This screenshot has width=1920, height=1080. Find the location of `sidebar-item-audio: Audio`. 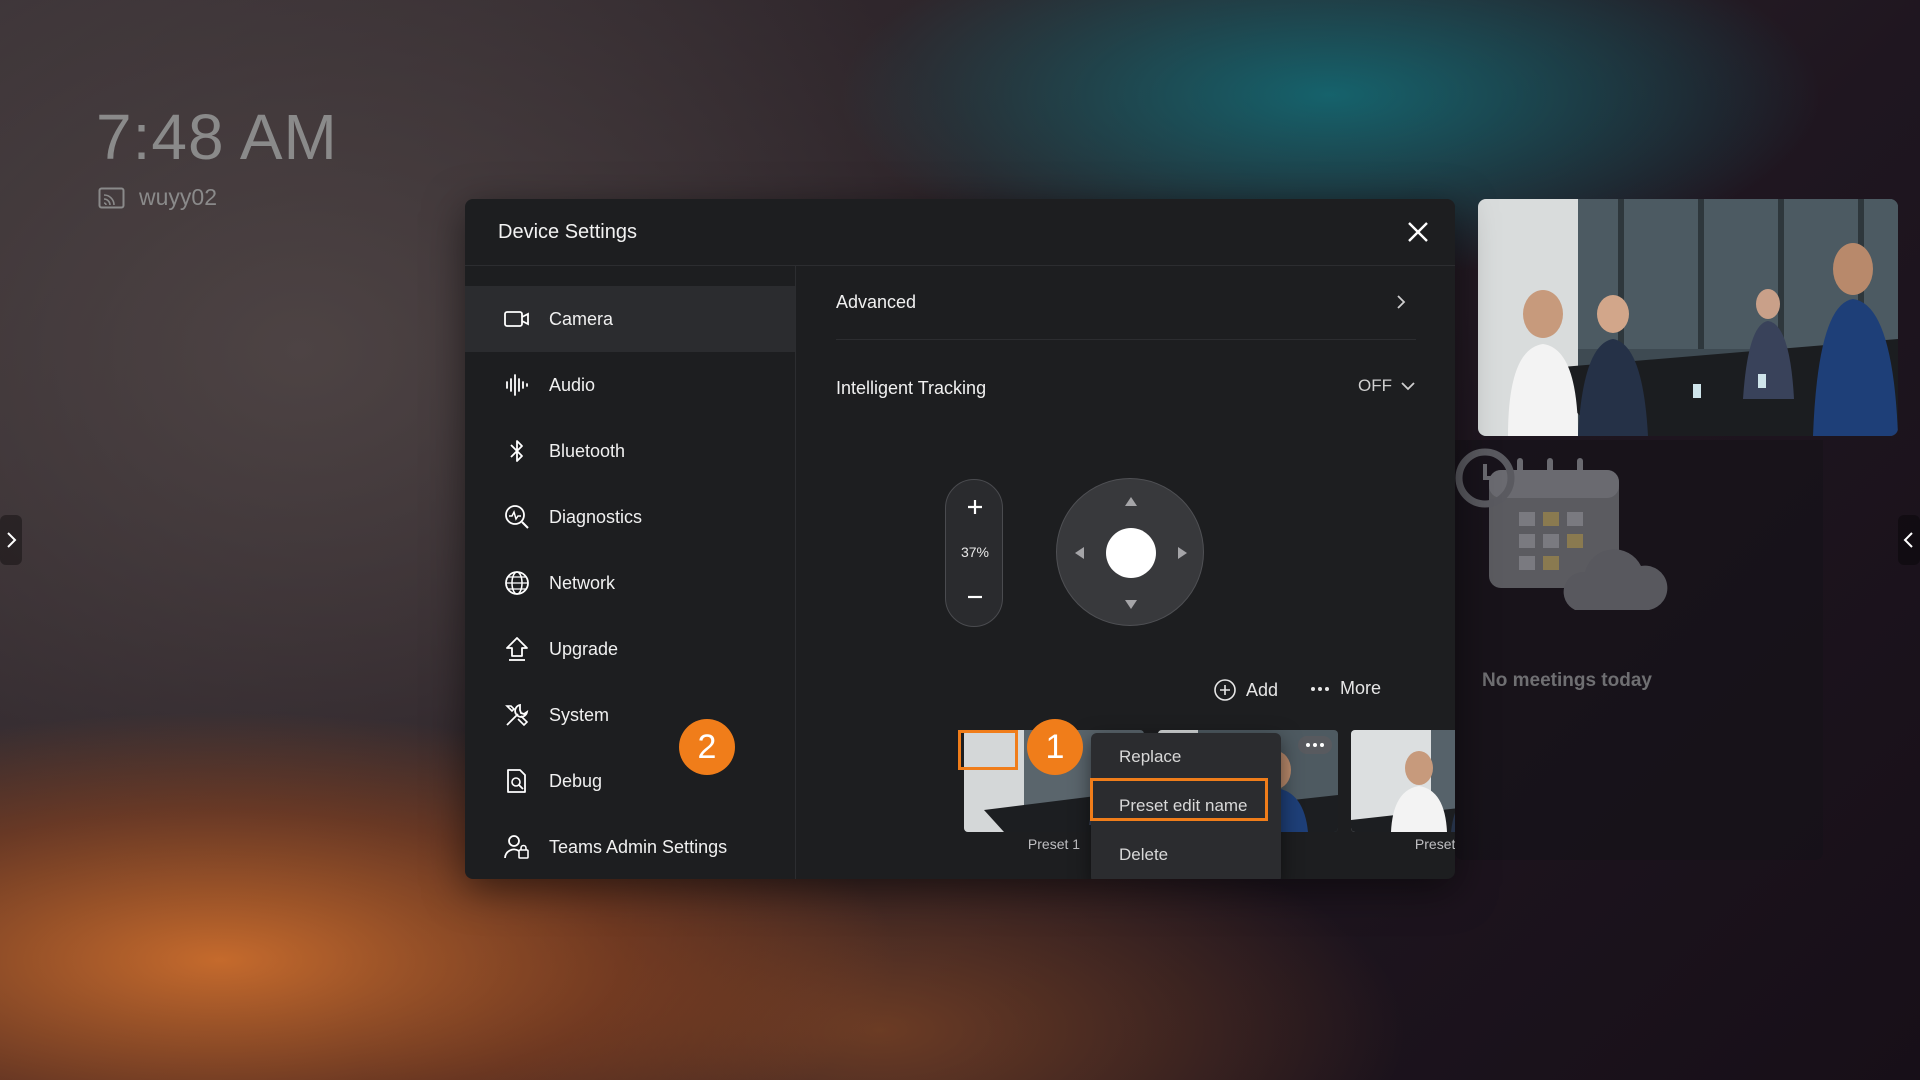

sidebar-item-audio: Audio is located at coordinates (630, 385).